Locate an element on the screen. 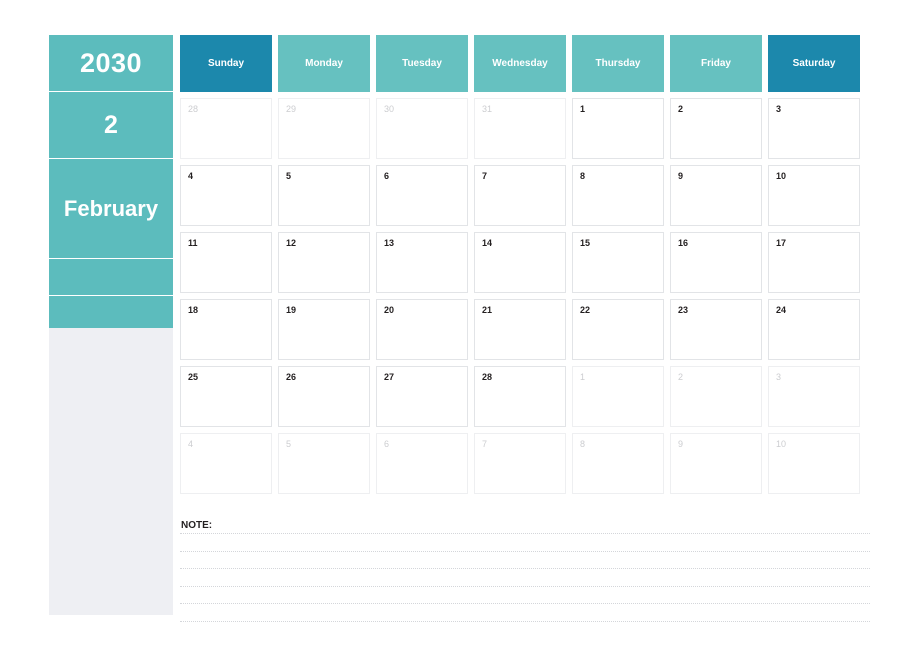 This screenshot has height=651, width=920. weekday-header-tuesday: Tuesday is located at coordinates (422, 63).